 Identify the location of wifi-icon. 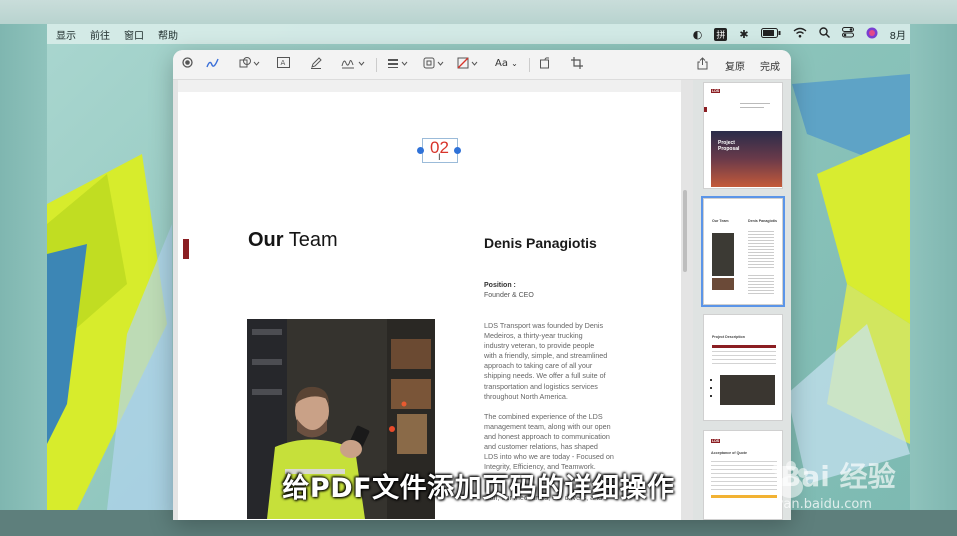
(800, 34).